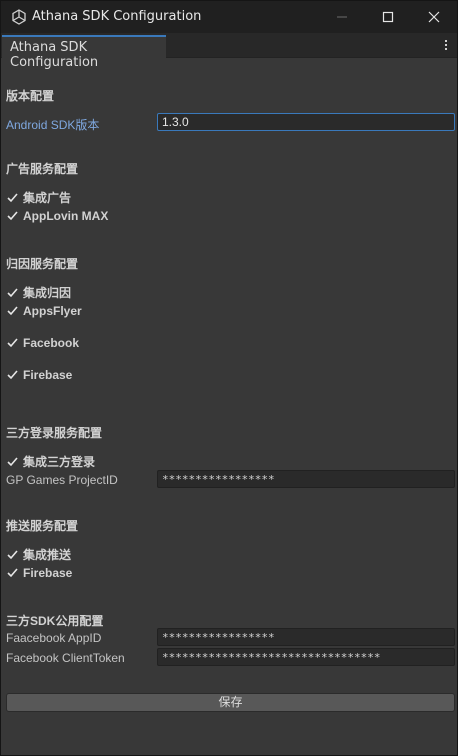 This screenshot has width=458, height=756. What do you see at coordinates (306, 479) in the screenshot?
I see `gp-games-projectid-input: *****************` at bounding box center [306, 479].